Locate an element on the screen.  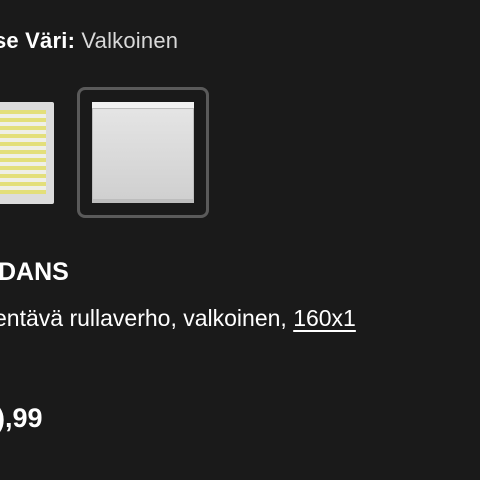
size-link: 160x1 is located at coordinates (324, 318).